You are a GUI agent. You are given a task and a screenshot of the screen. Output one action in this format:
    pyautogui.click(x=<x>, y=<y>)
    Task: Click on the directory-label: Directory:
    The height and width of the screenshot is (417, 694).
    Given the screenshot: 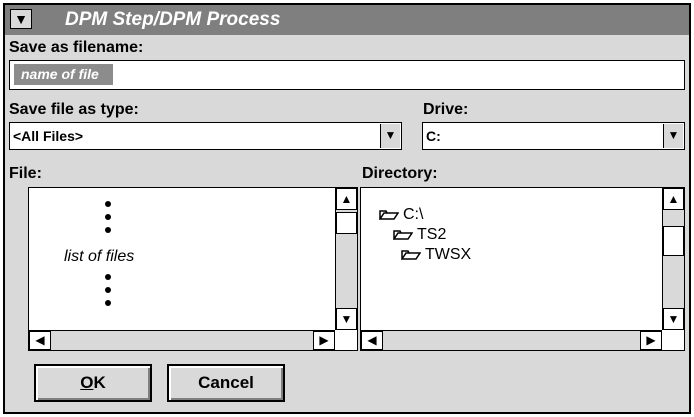 What is the action you would take?
    pyautogui.click(x=400, y=173)
    